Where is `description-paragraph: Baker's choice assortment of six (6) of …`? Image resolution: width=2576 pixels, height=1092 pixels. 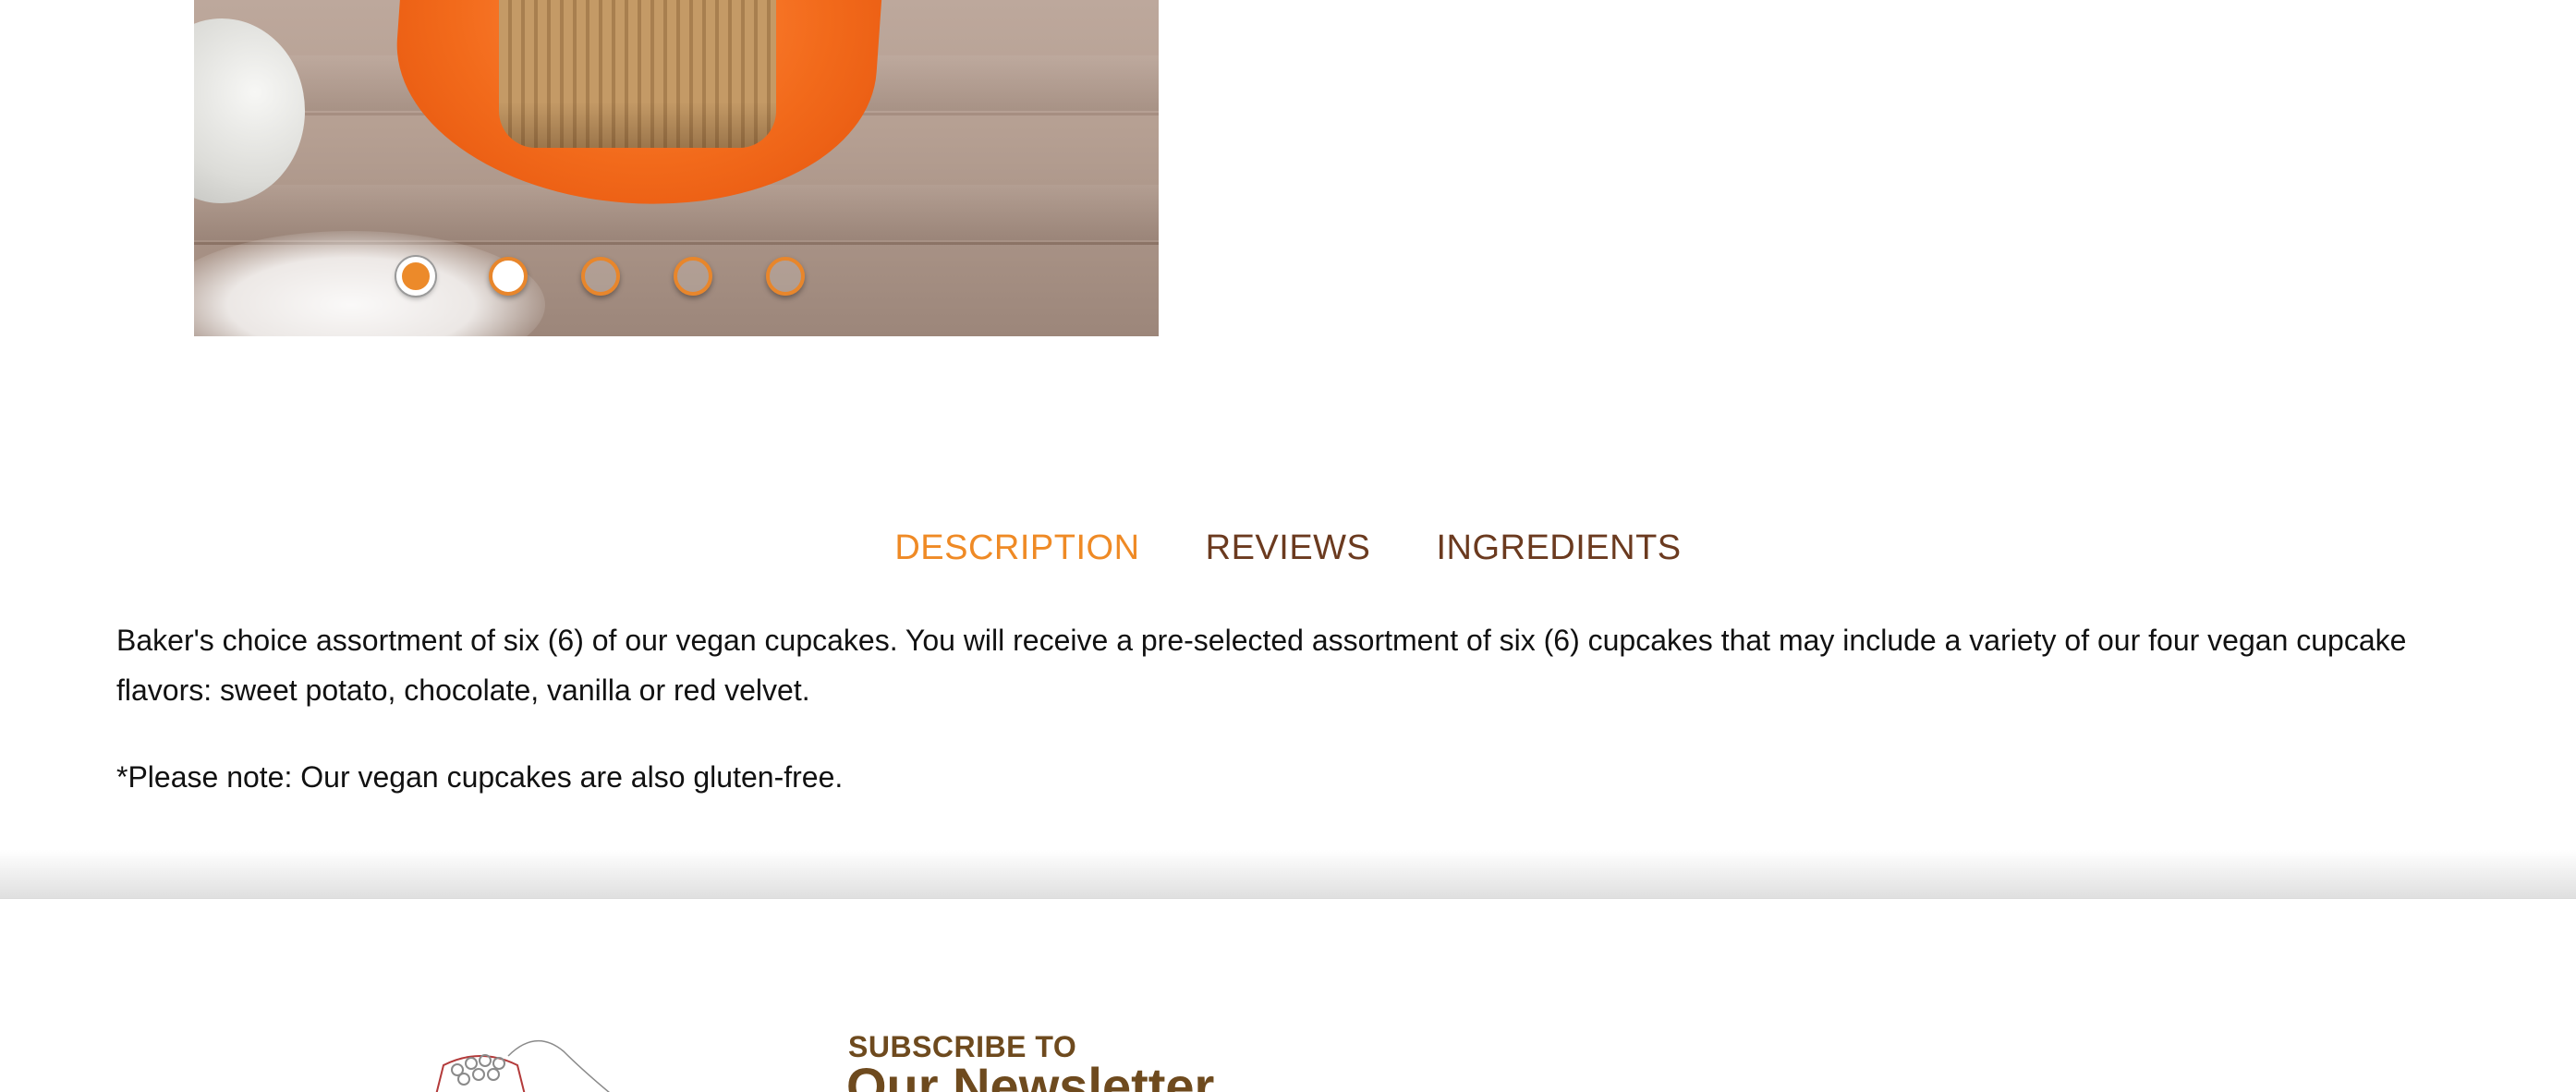 description-paragraph: Baker's choice assortment of six (6) of … is located at coordinates (1261, 665).